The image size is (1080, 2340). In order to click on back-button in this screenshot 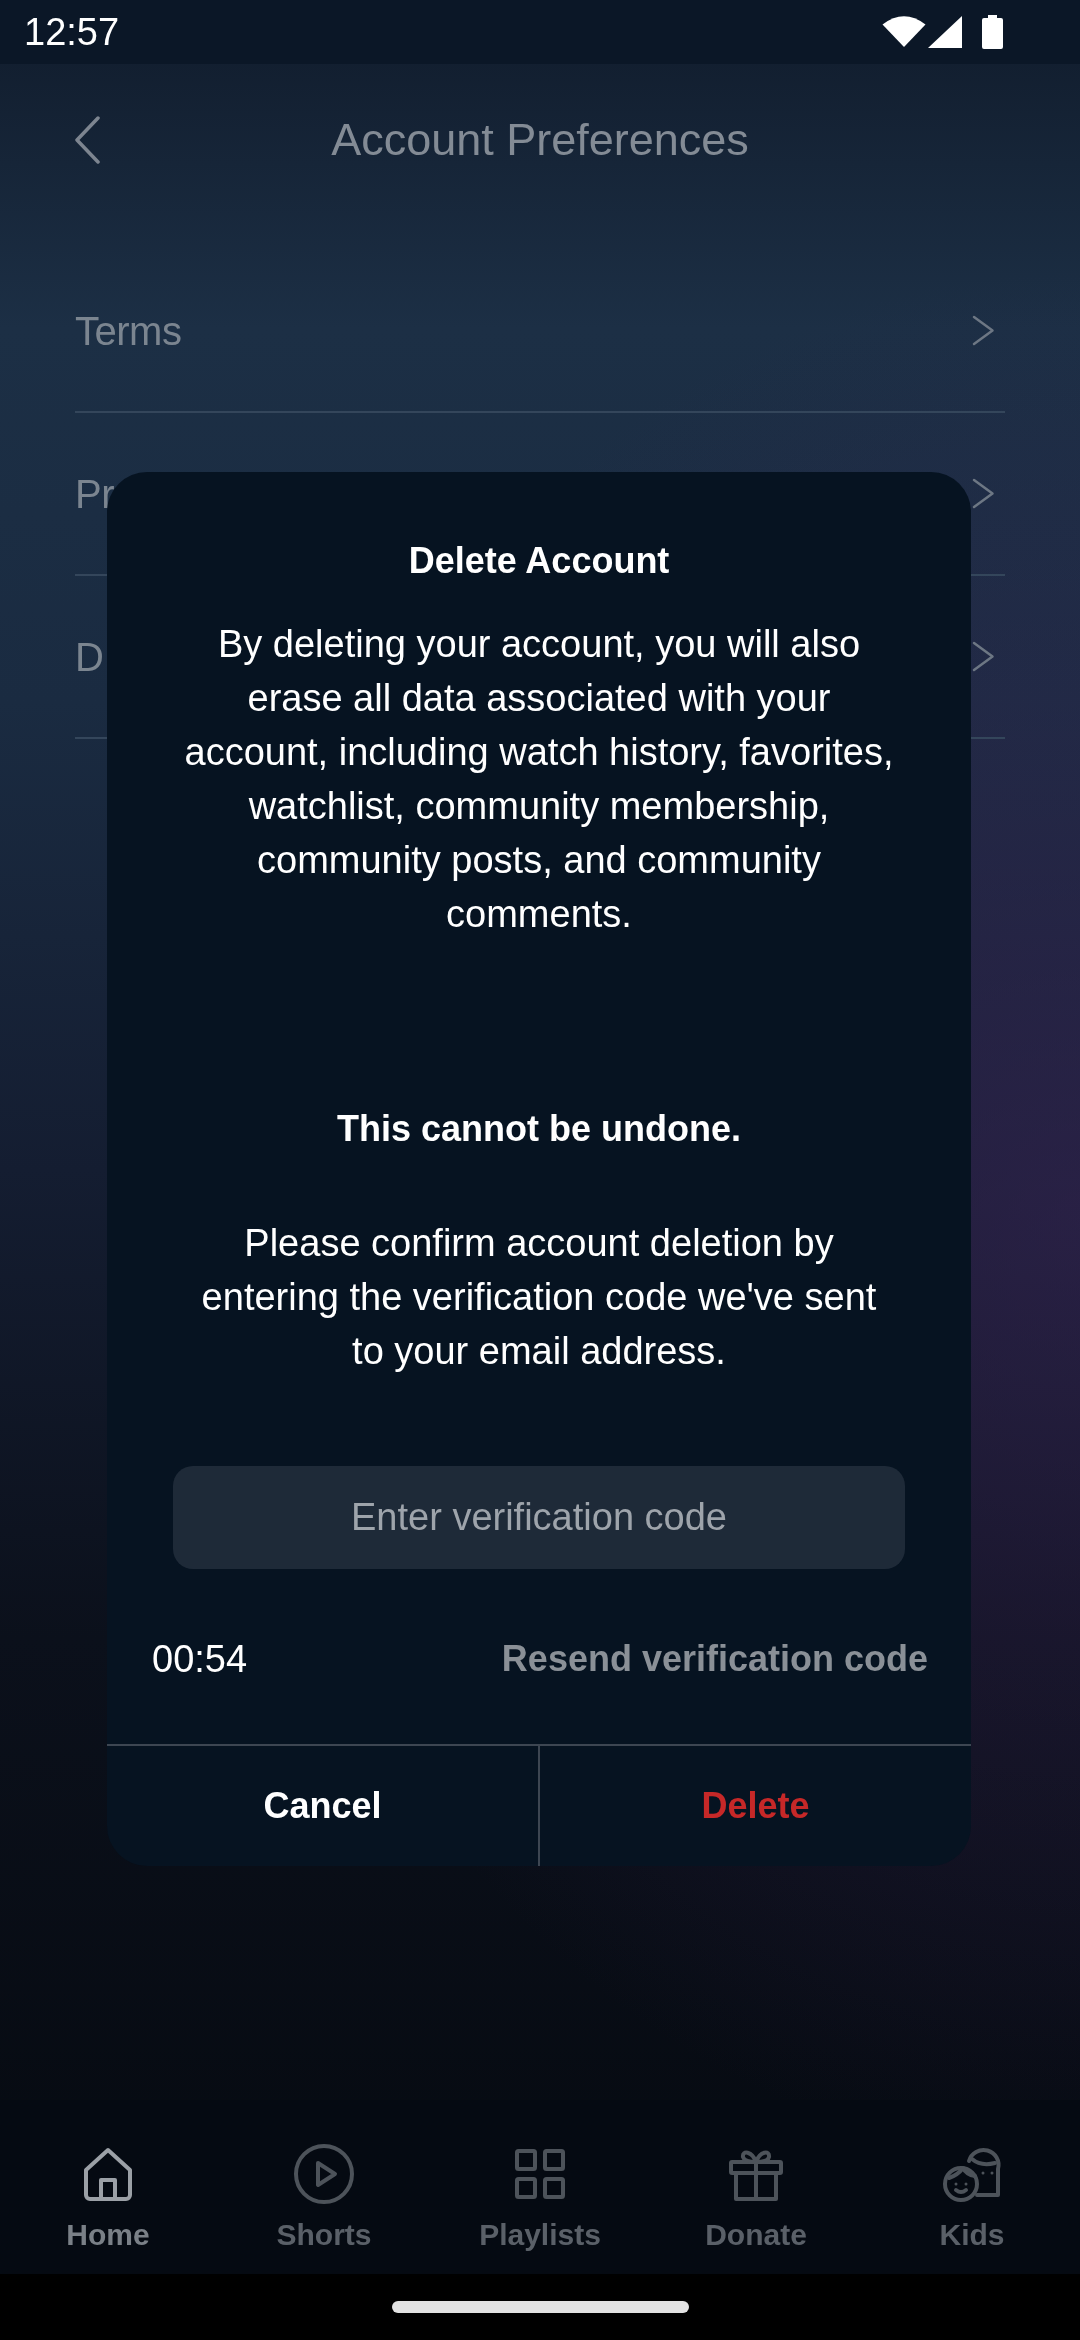, I will do `click(87, 140)`.